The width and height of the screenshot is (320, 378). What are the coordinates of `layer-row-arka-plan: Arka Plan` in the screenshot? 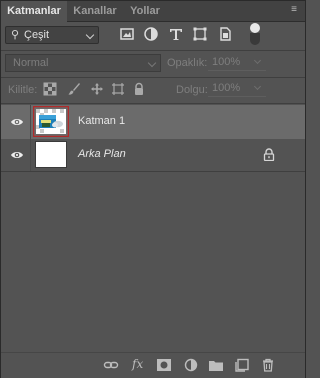 It's located at (153, 155).